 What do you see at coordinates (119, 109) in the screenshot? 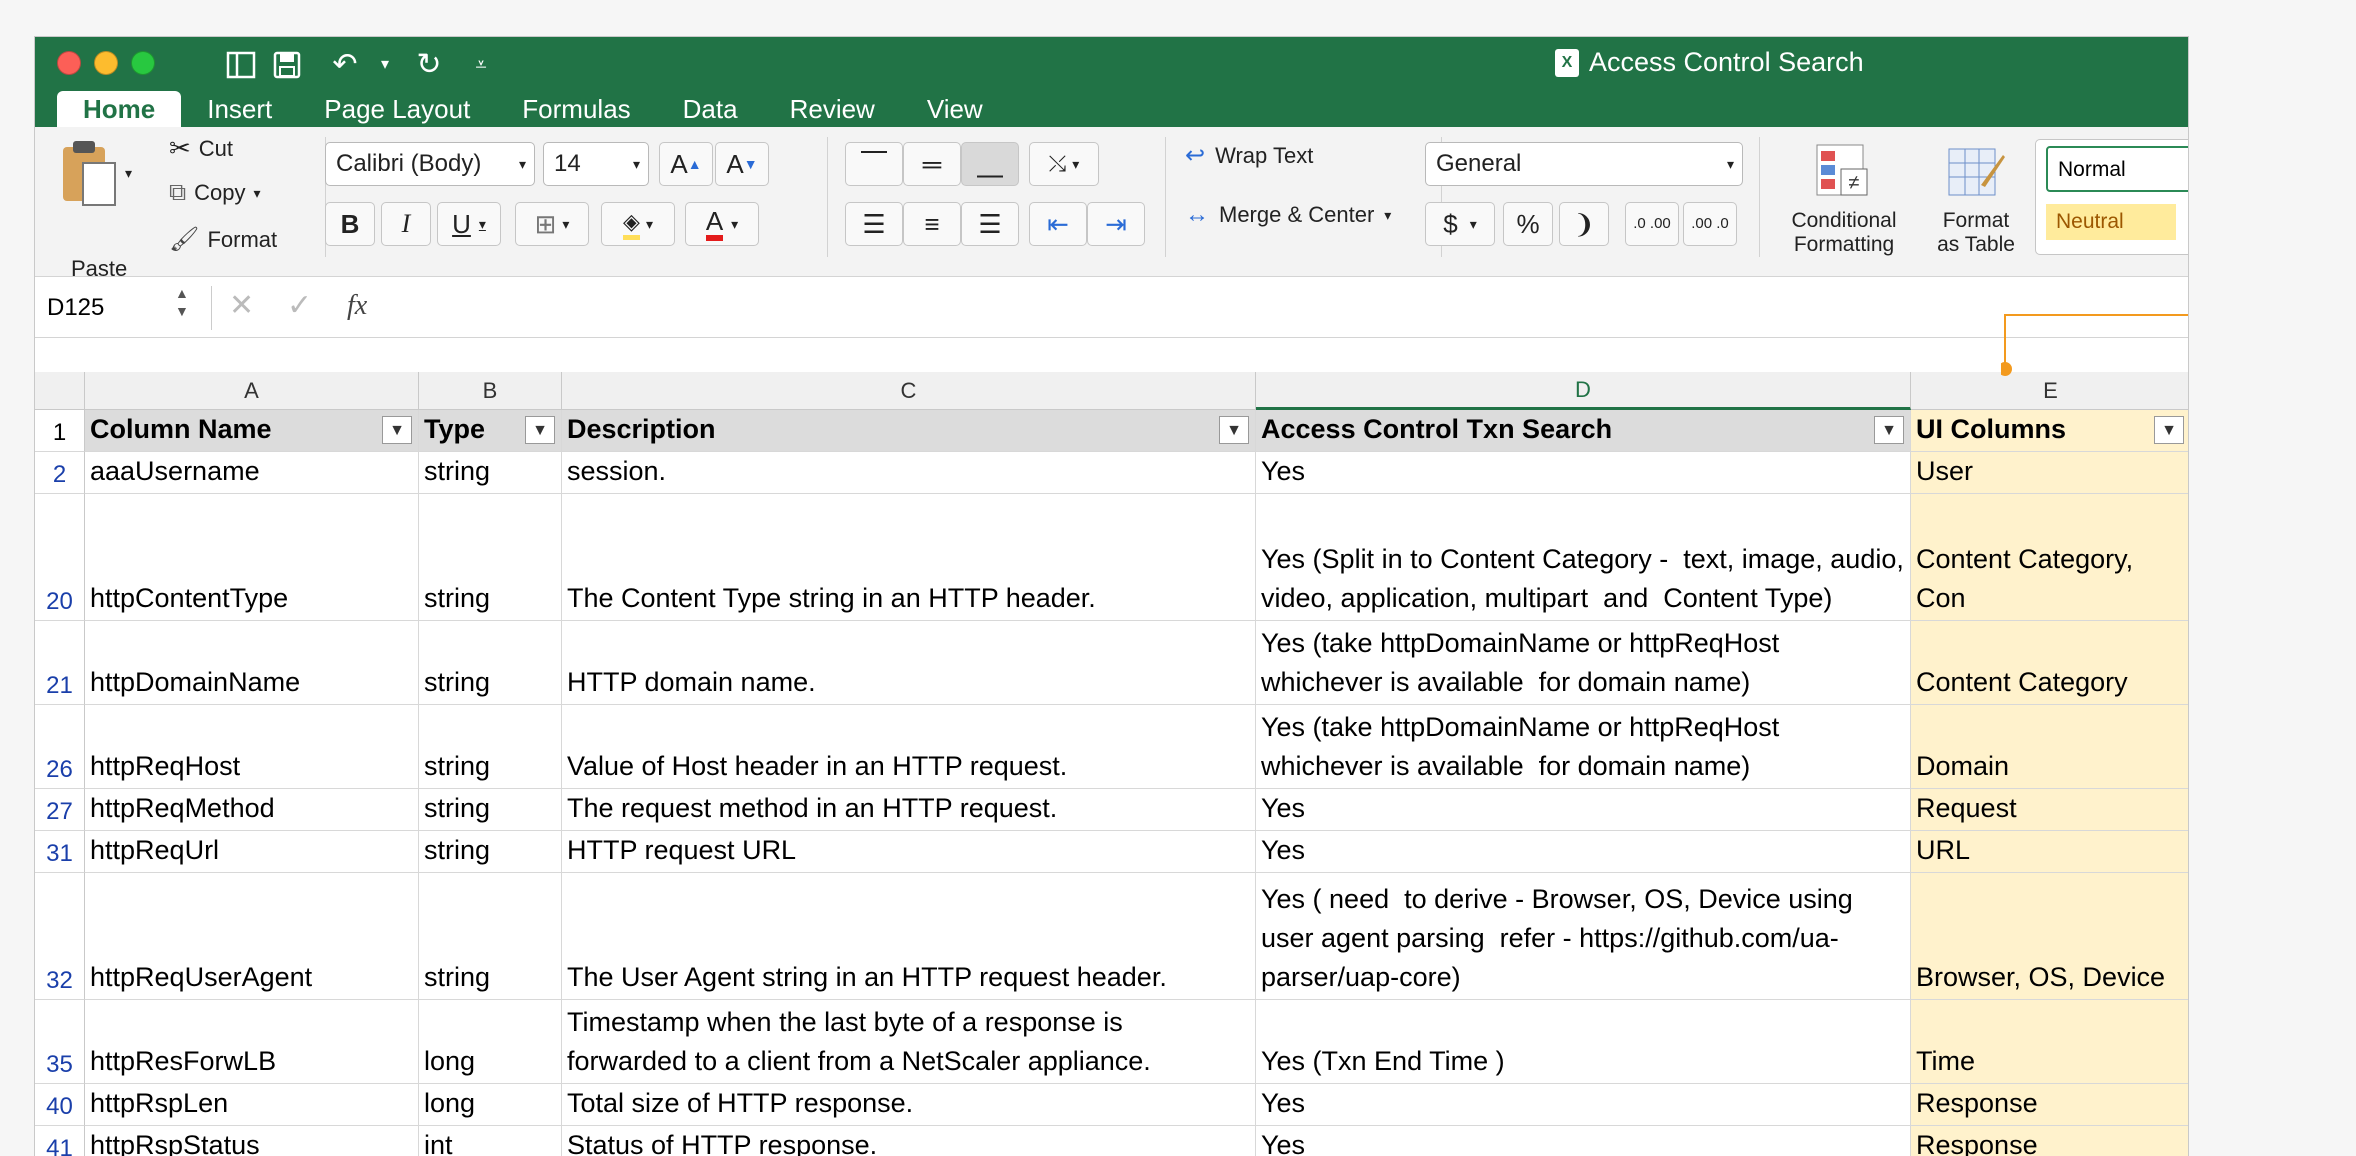
I see `tab-home: Home` at bounding box center [119, 109].